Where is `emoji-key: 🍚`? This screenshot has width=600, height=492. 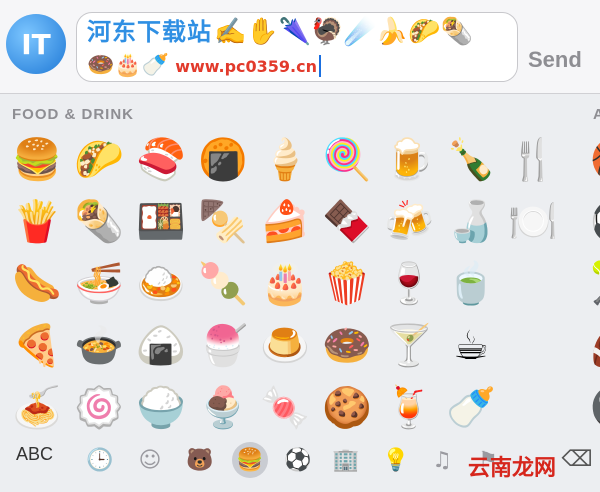 emoji-key: 🍚 is located at coordinates (161, 408).